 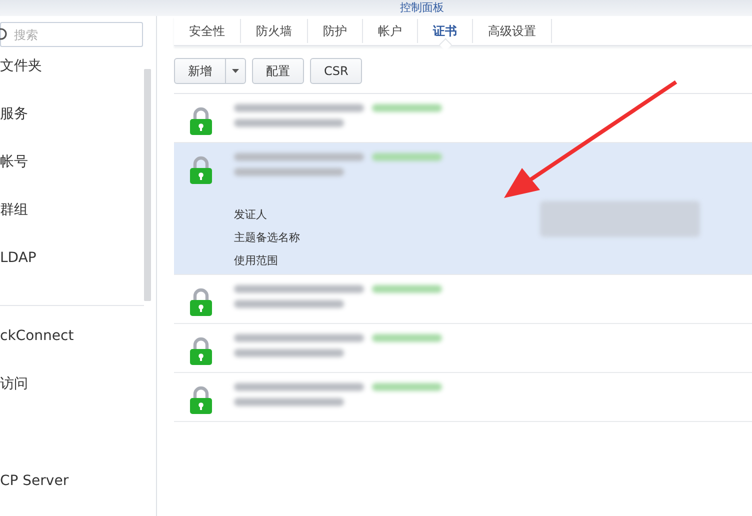 I want to click on dropdown-button, so click(x=236, y=71).